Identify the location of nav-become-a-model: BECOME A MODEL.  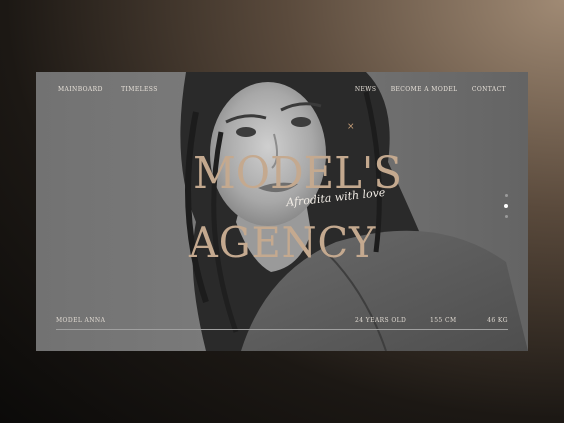
(424, 89).